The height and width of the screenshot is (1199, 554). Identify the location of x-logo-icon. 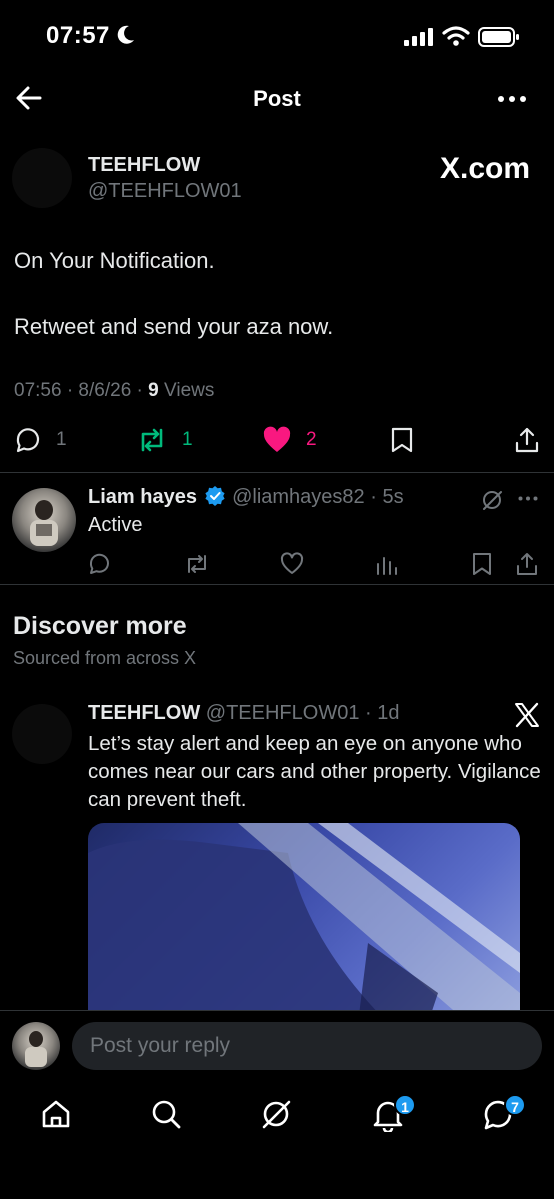
(527, 715).